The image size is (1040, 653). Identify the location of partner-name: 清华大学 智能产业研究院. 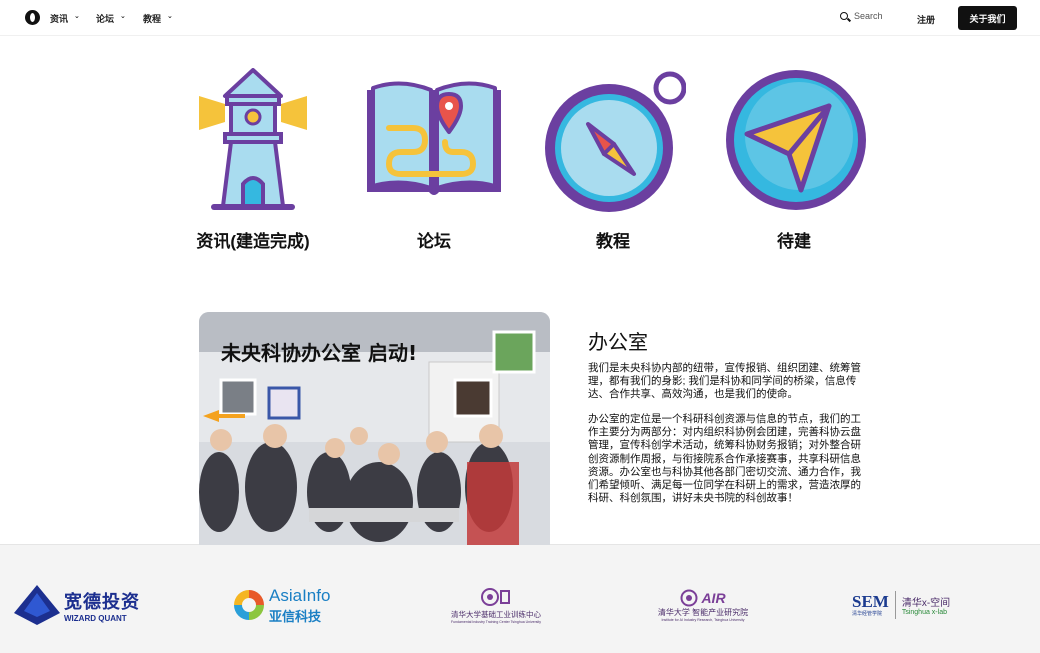
(703, 612).